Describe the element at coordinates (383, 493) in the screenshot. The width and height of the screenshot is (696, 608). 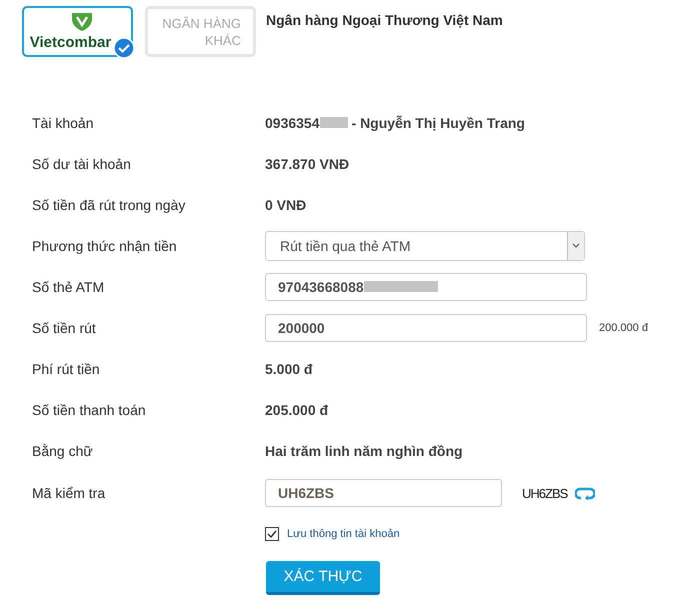
I see `captcha-field: UH6ZBS` at that location.